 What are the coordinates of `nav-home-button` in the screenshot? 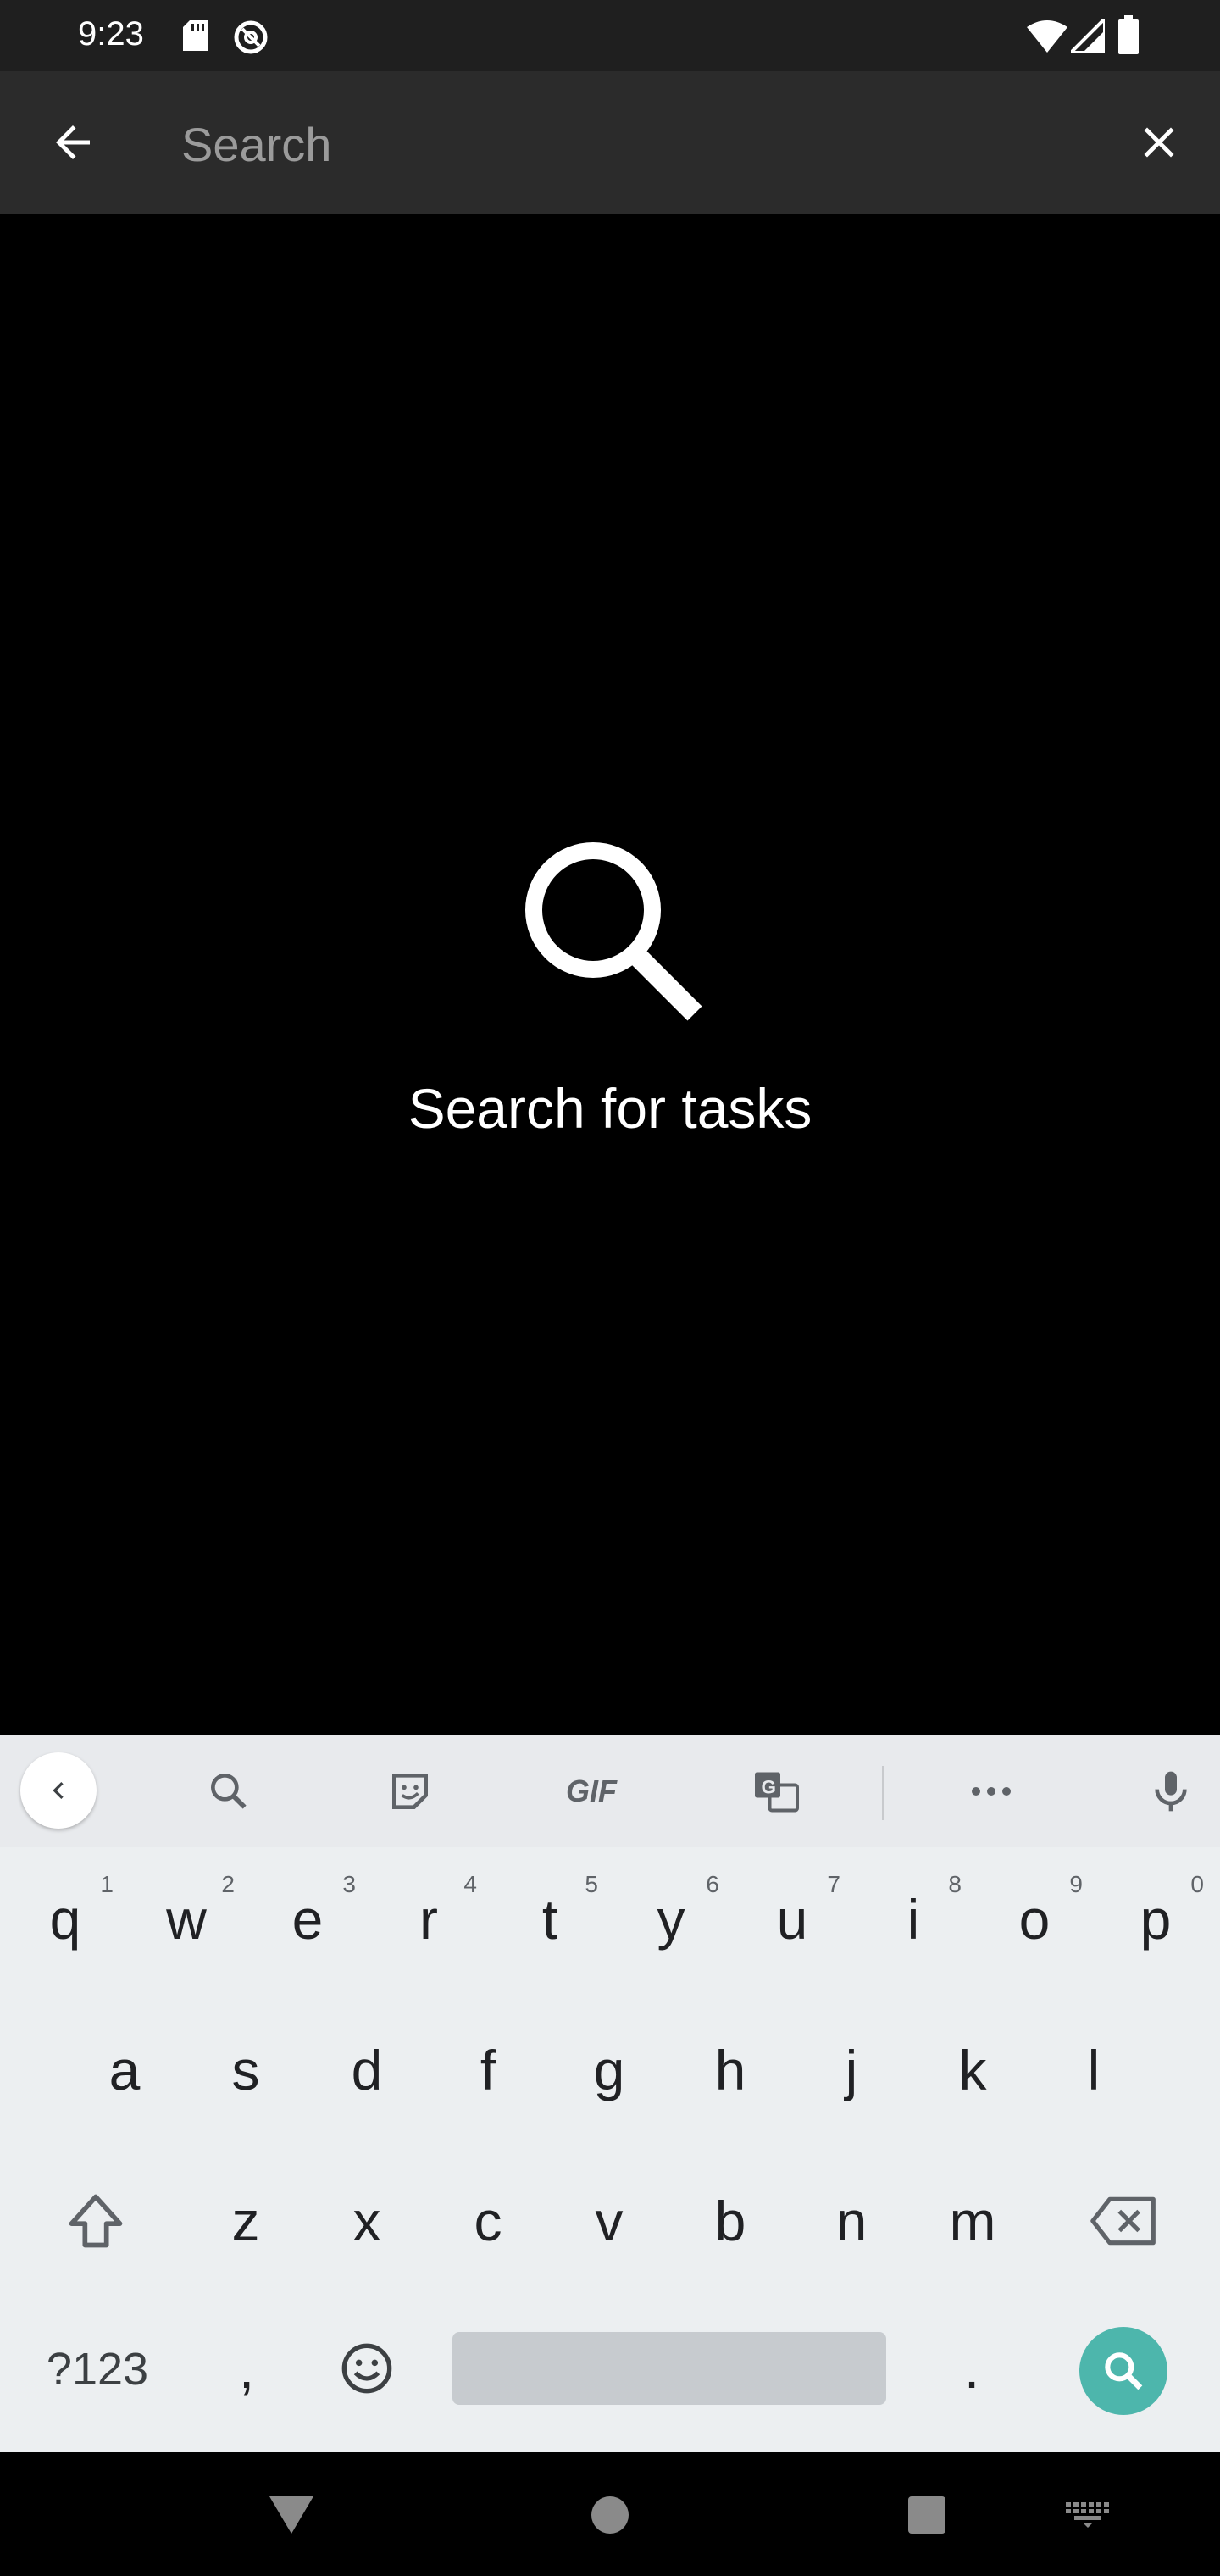 It's located at (610, 2515).